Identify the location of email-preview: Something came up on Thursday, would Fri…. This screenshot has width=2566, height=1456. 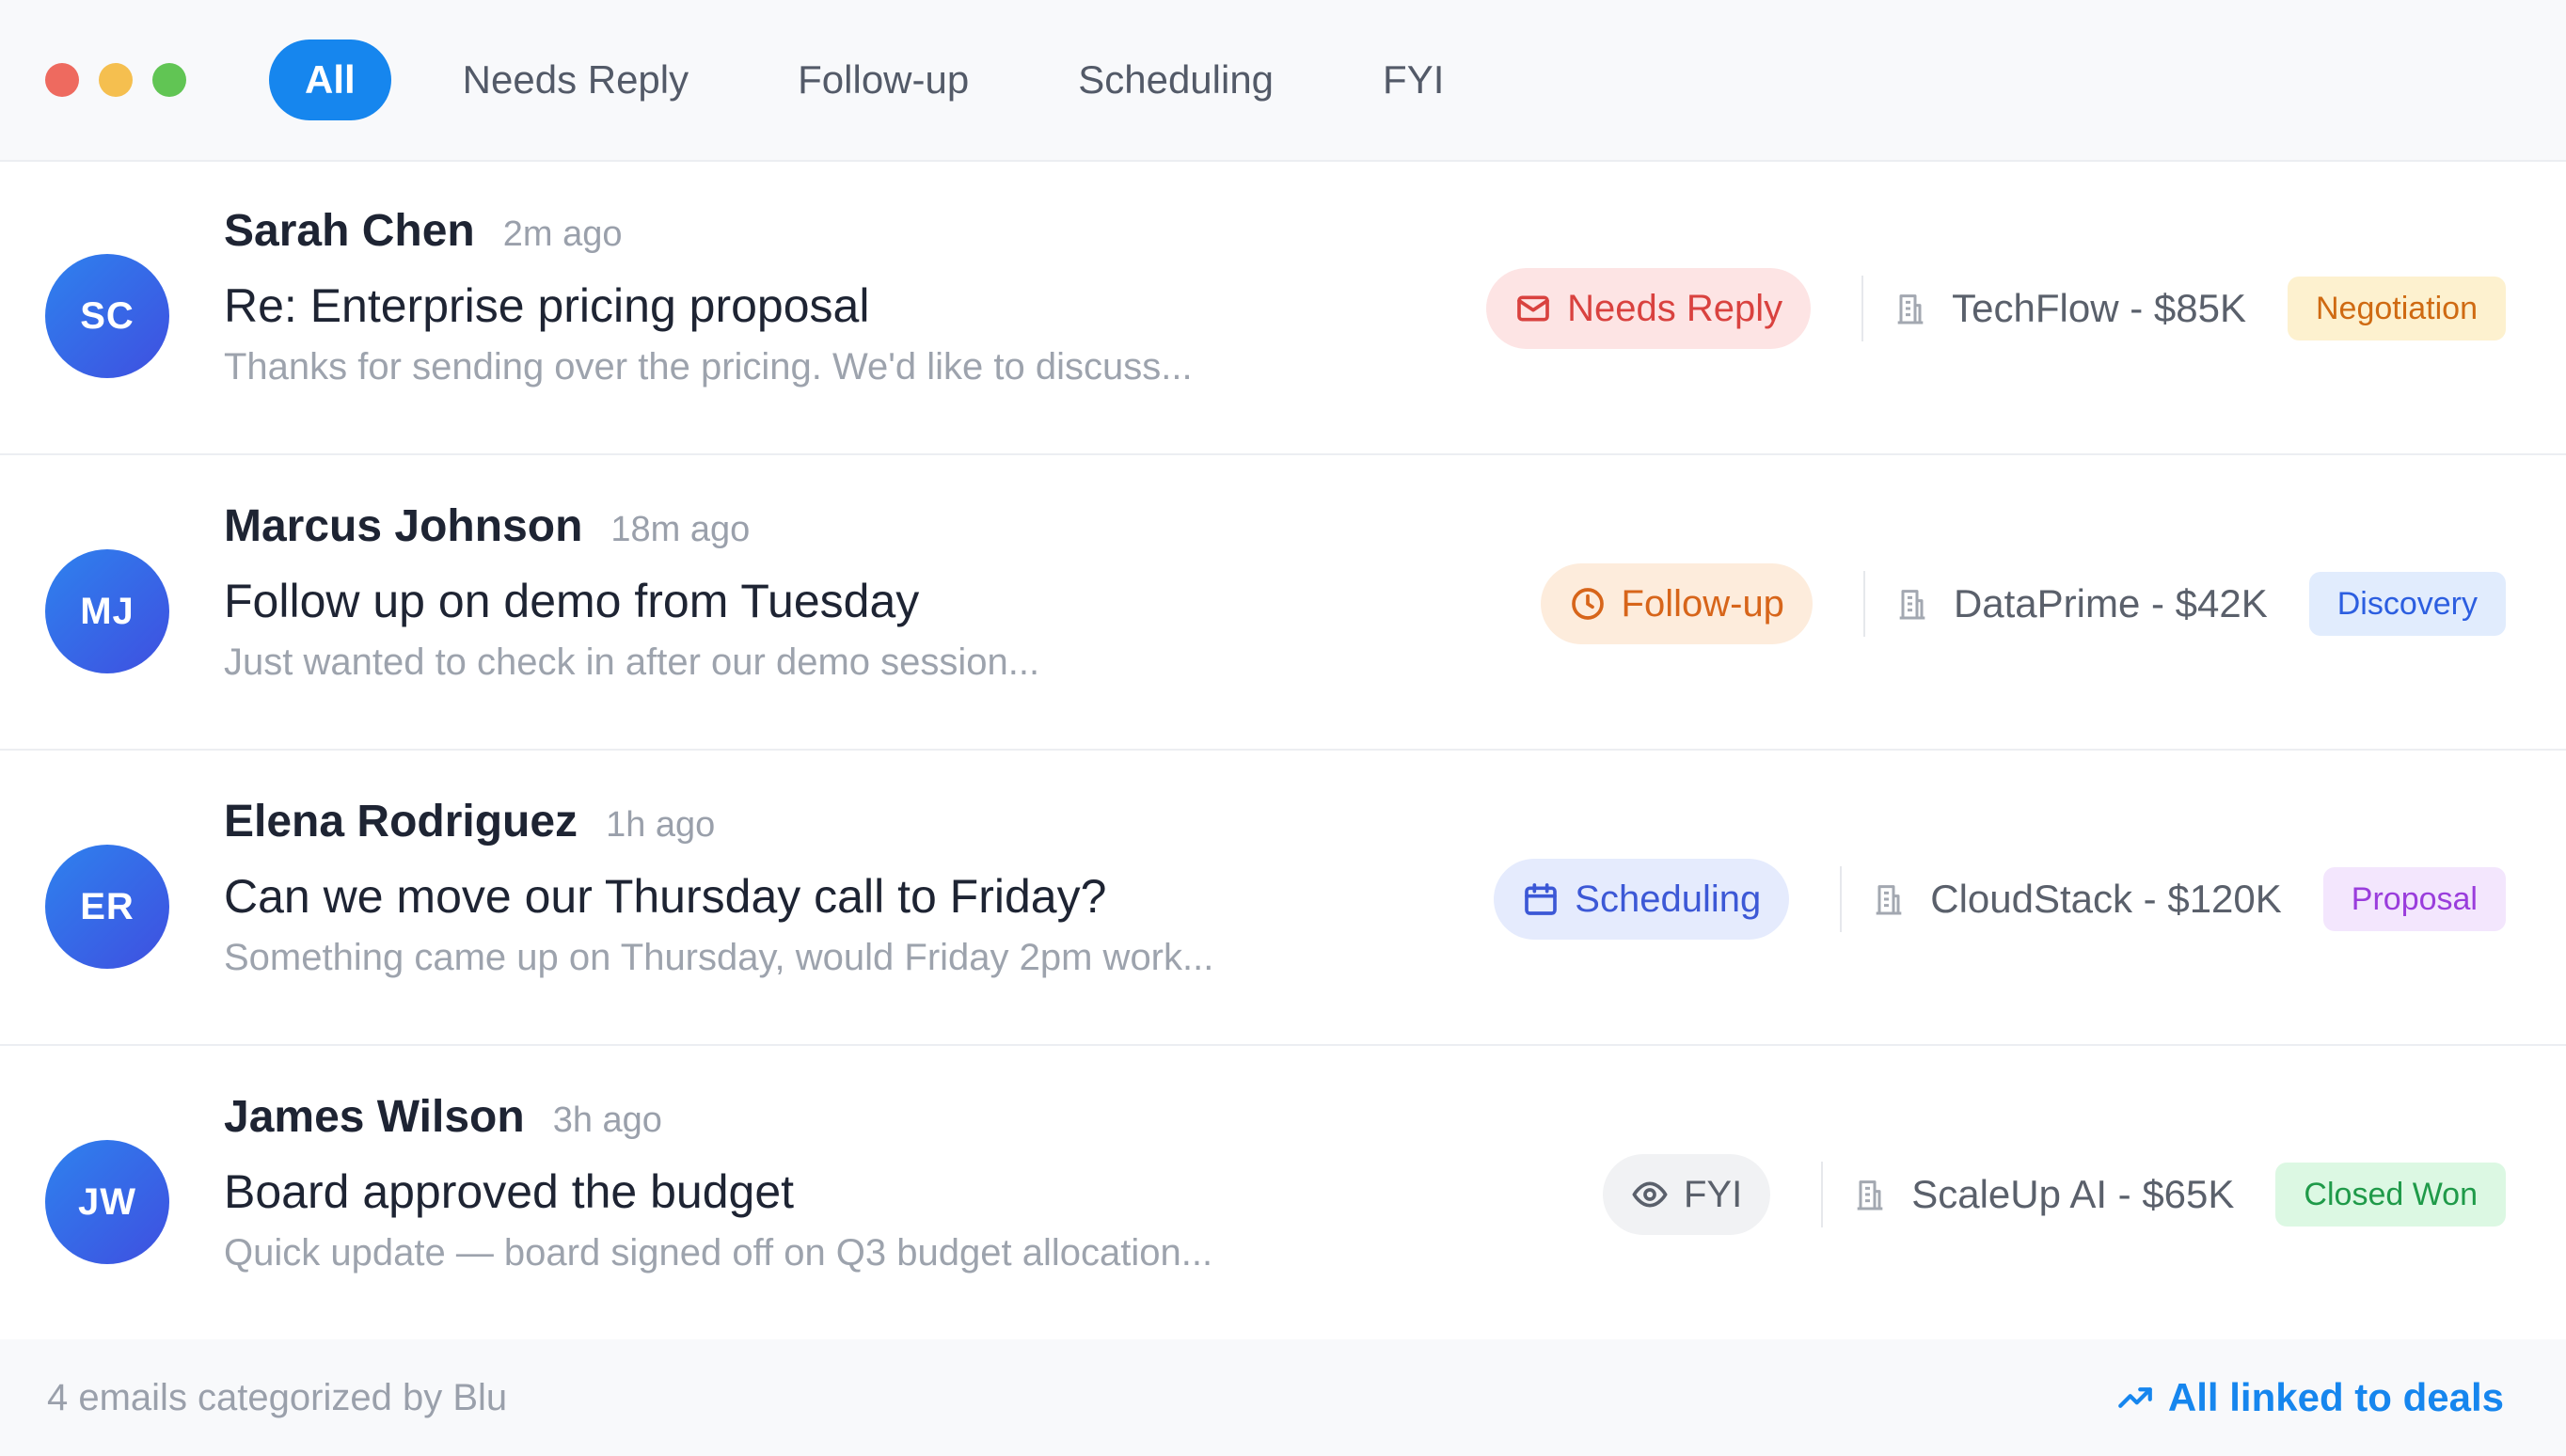
(719, 957).